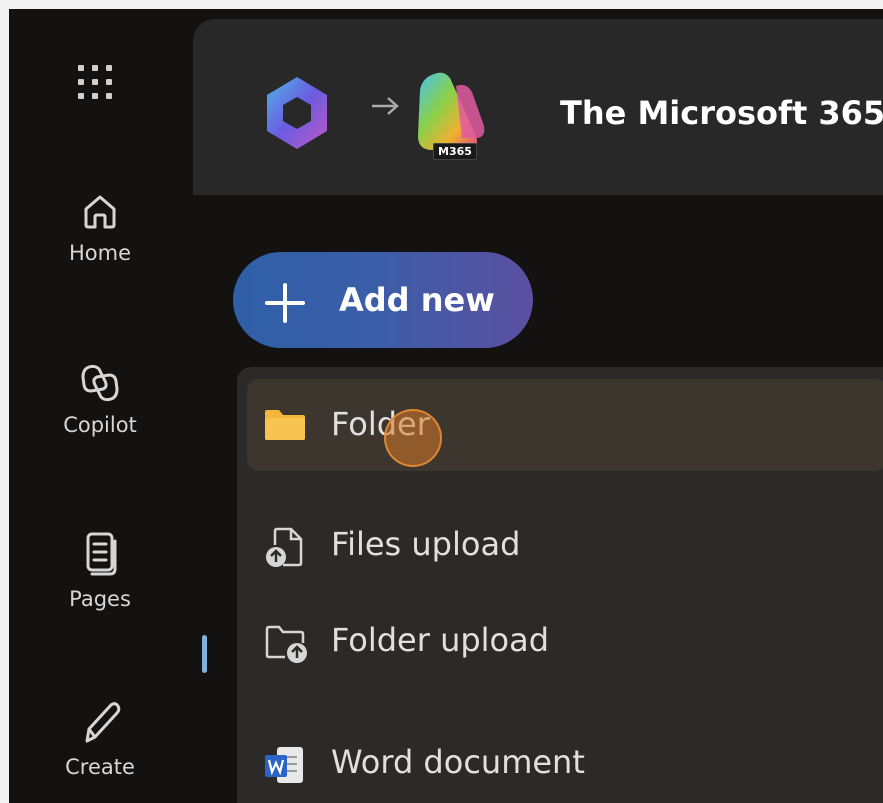 This screenshot has width=883, height=803. I want to click on rail-item-home: Home, so click(100, 227).